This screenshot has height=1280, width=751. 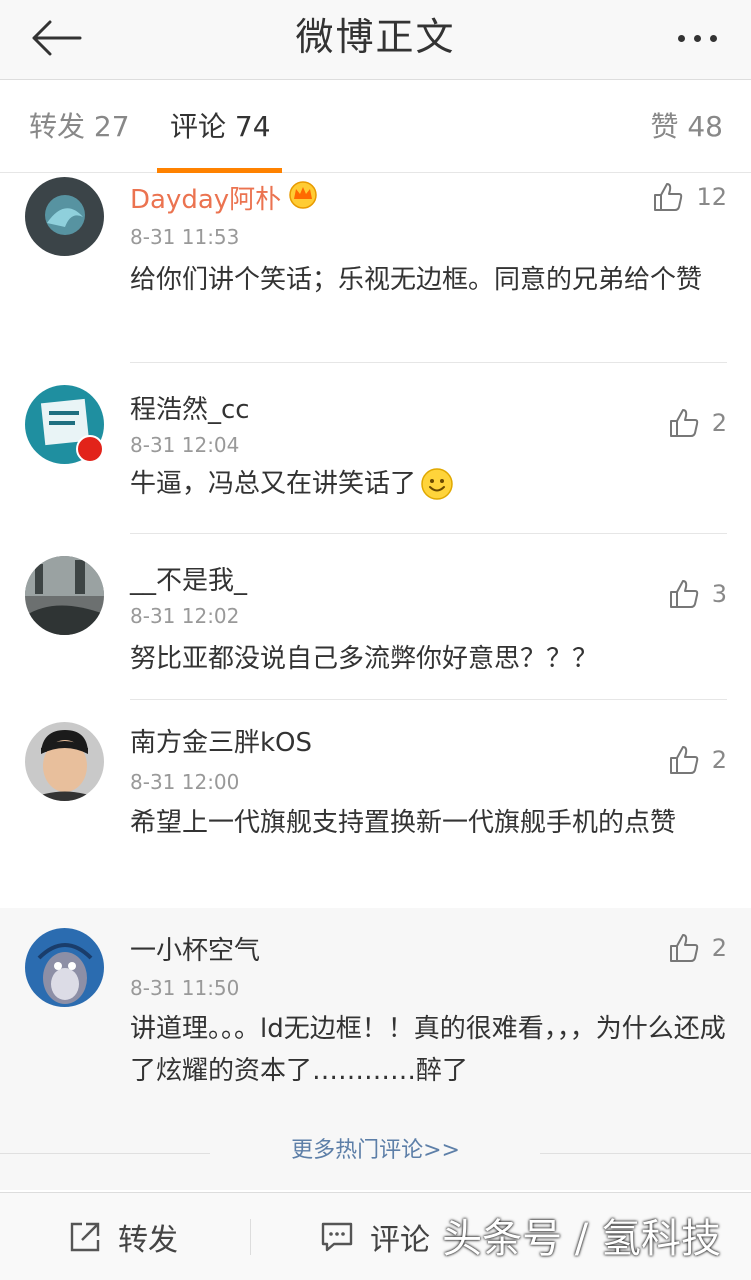 I want to click on more-hot-comments-section: 更多热门评论>>, so click(x=375, y=1155).